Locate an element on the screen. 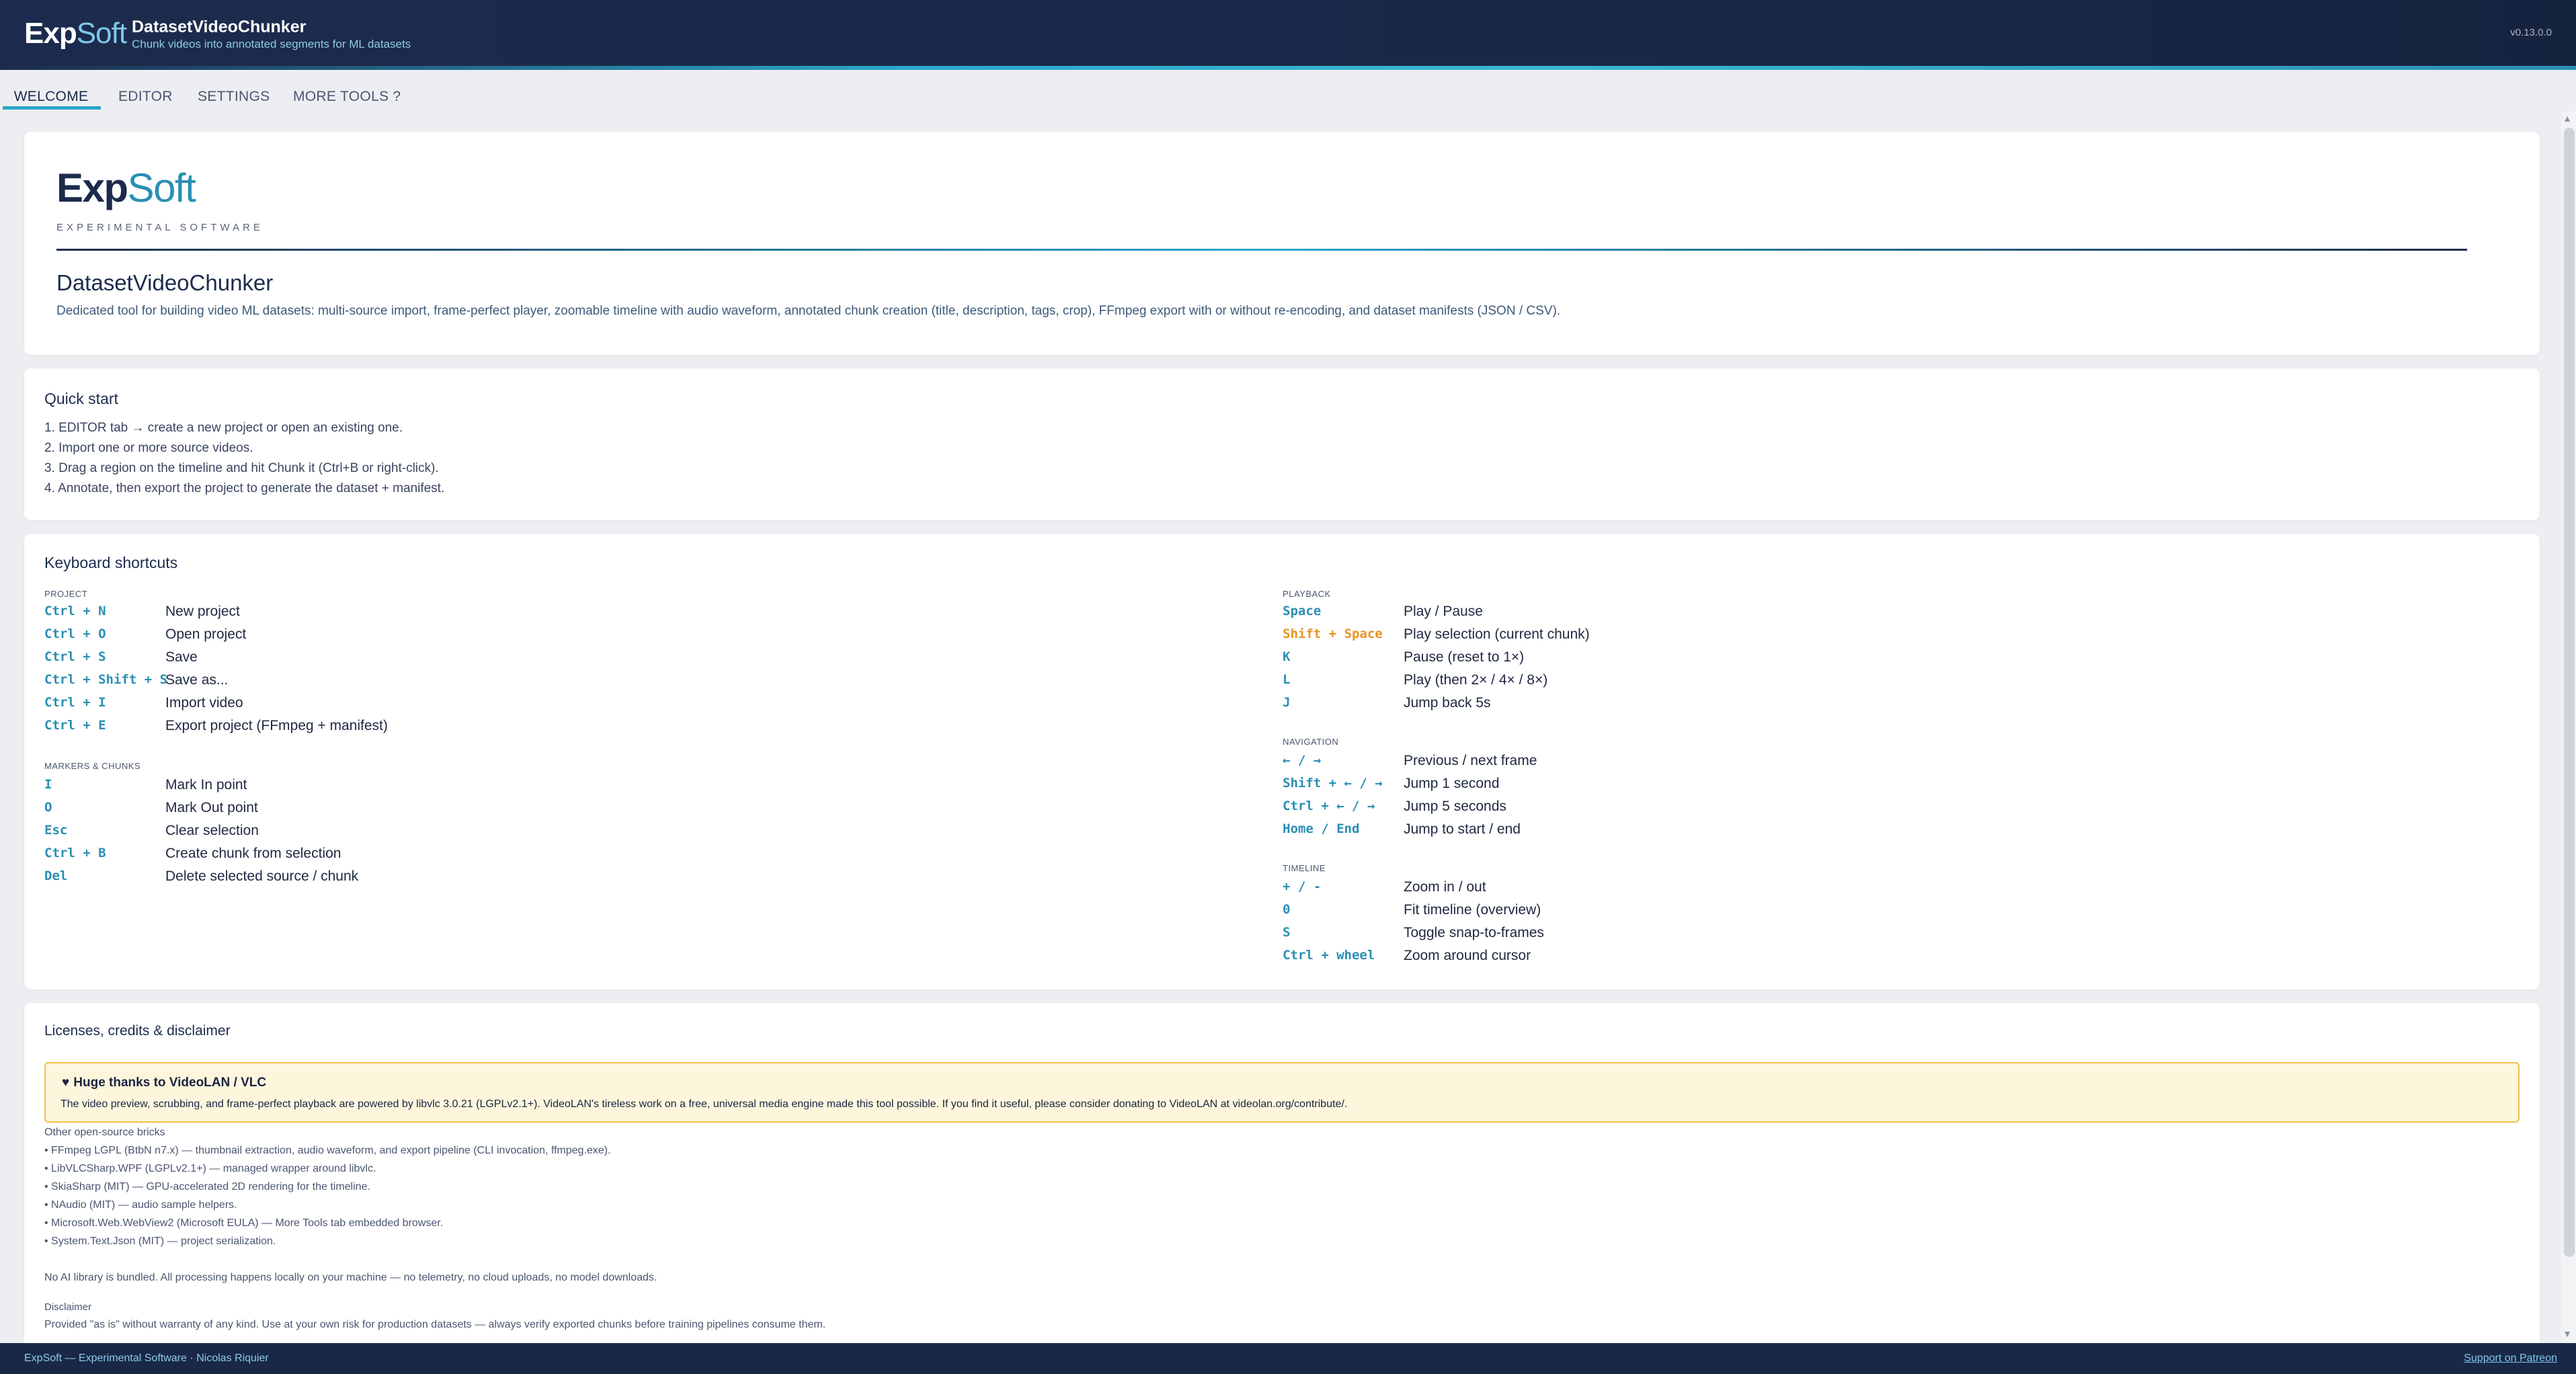  shortcut-key: 0 is located at coordinates (1287, 909).